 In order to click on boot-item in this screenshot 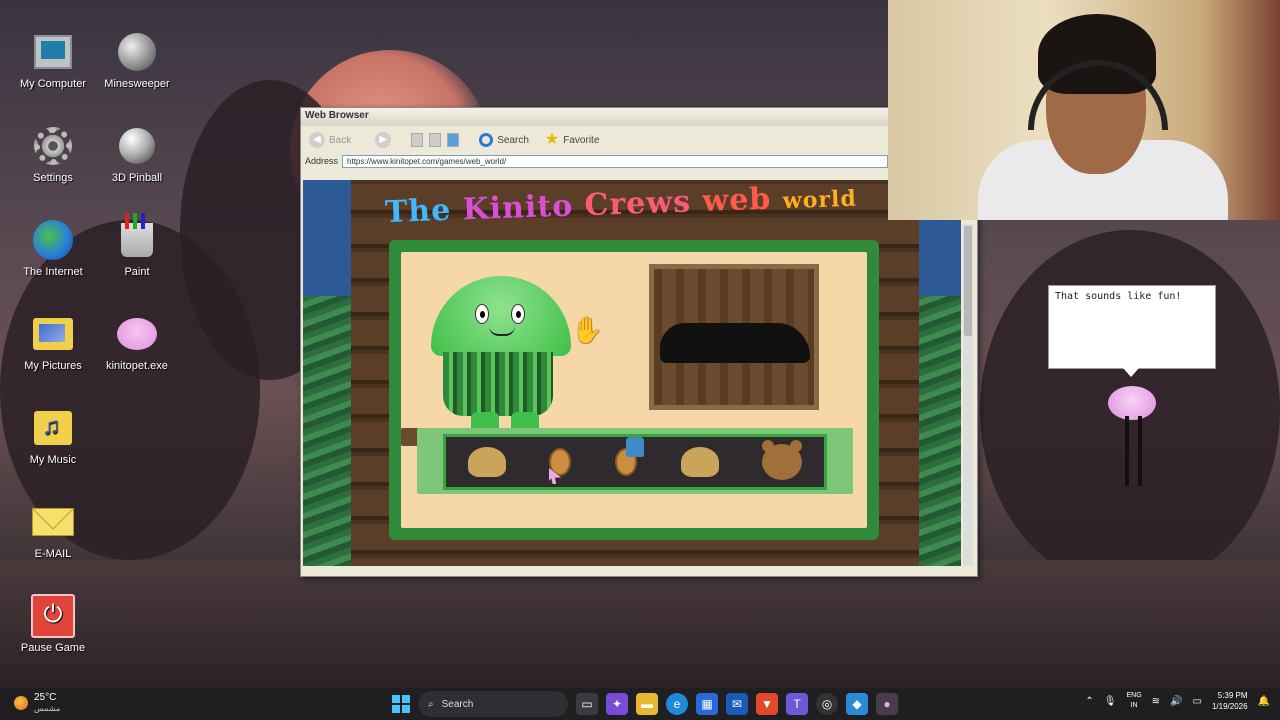, I will do `click(635, 447)`.